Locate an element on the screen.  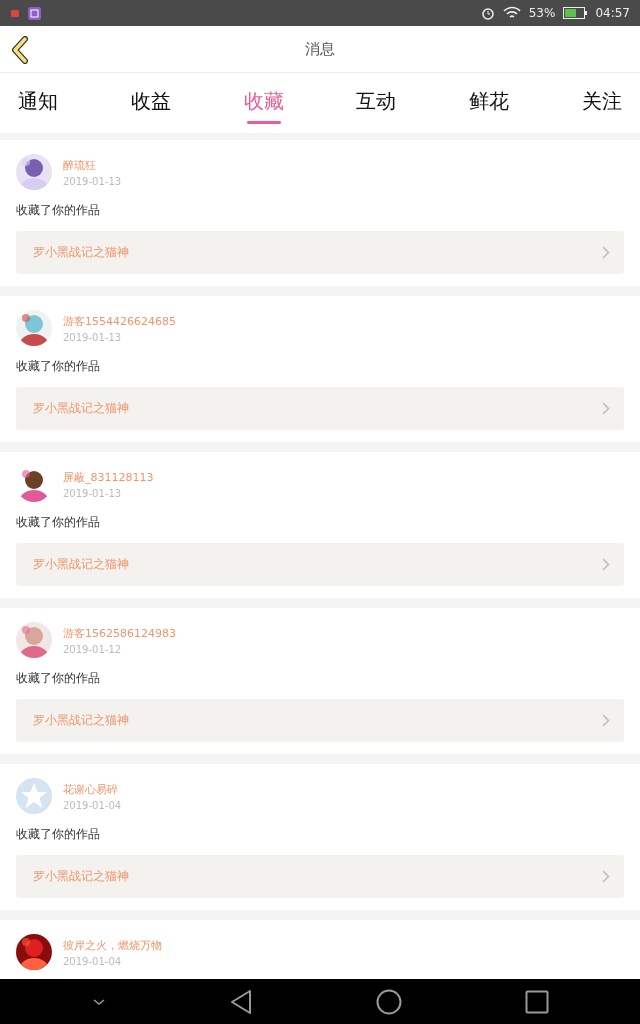
tab: 互动 is located at coordinates (376, 103).